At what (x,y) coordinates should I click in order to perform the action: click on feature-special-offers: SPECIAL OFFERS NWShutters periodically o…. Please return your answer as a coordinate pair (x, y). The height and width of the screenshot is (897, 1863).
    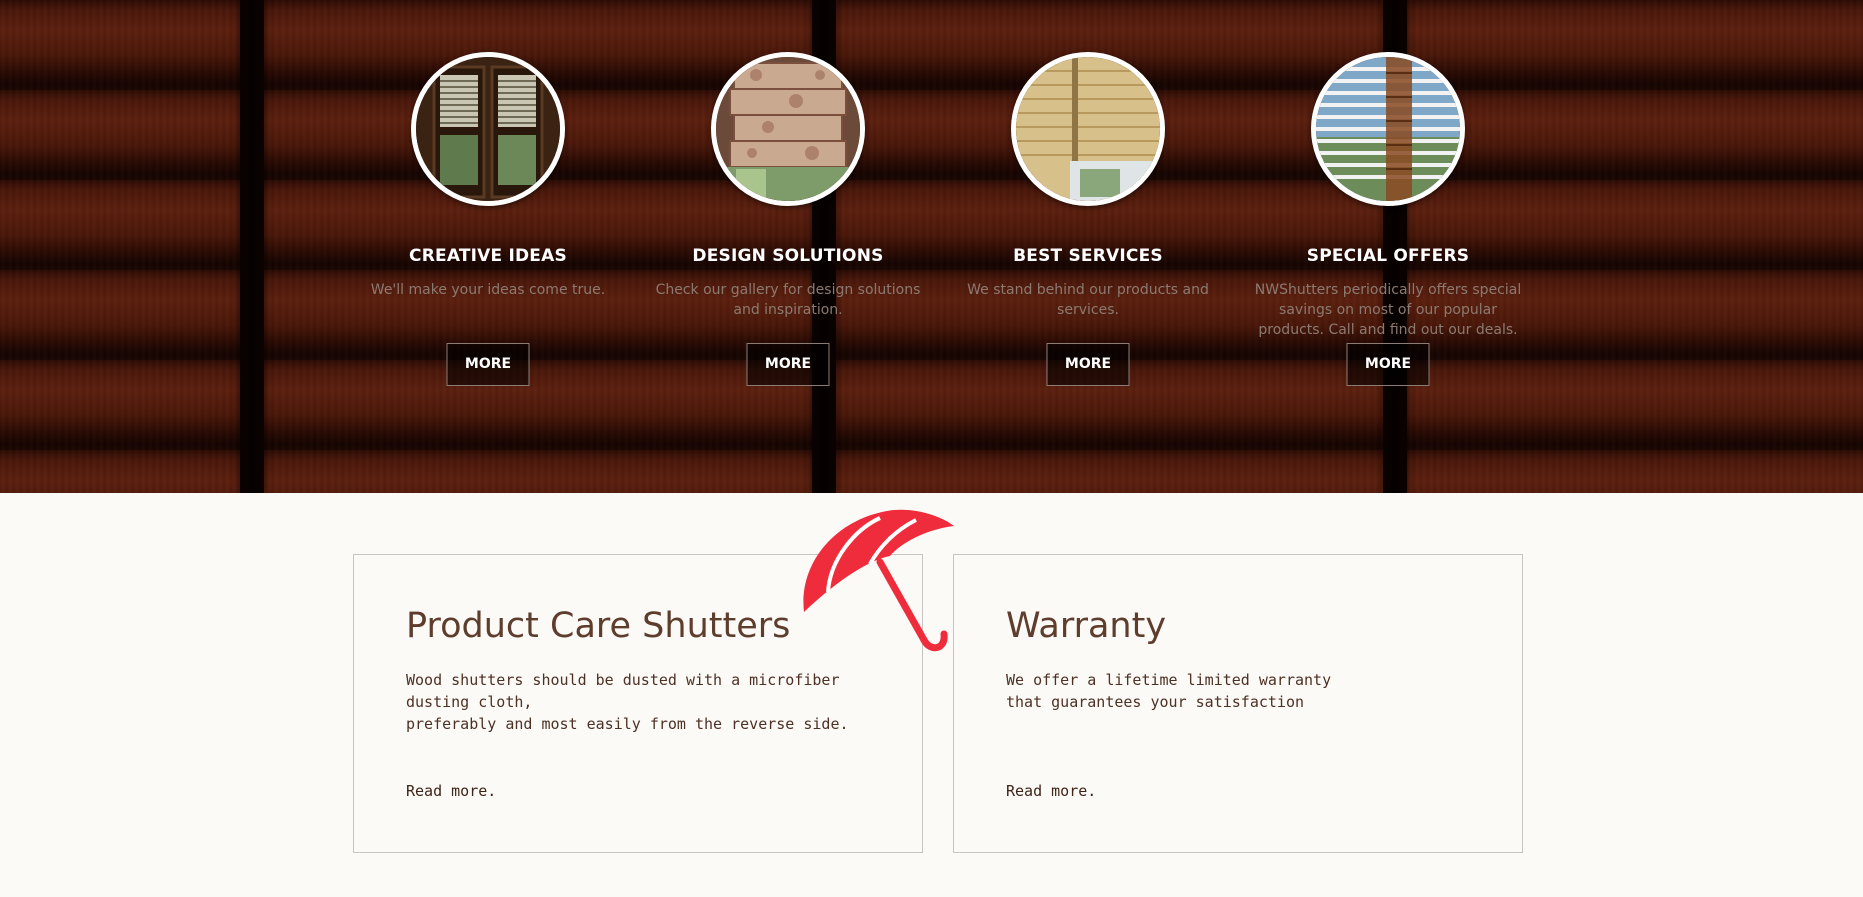
    Looking at the image, I should click on (1388, 196).